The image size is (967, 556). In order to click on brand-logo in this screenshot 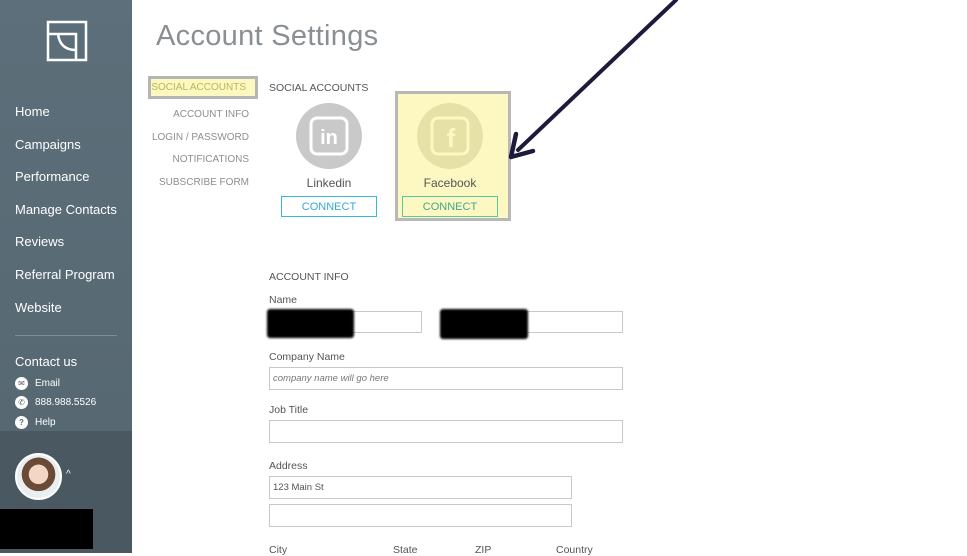, I will do `click(67, 41)`.